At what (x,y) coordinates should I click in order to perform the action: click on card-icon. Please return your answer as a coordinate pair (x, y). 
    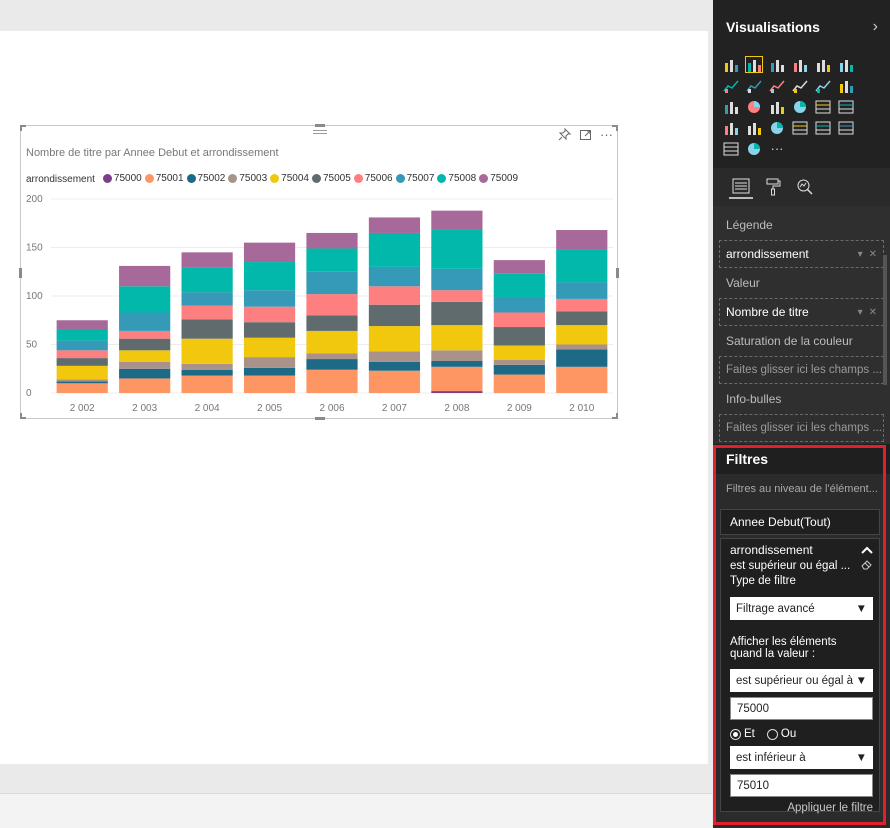
    Looking at the image, I should click on (800, 127).